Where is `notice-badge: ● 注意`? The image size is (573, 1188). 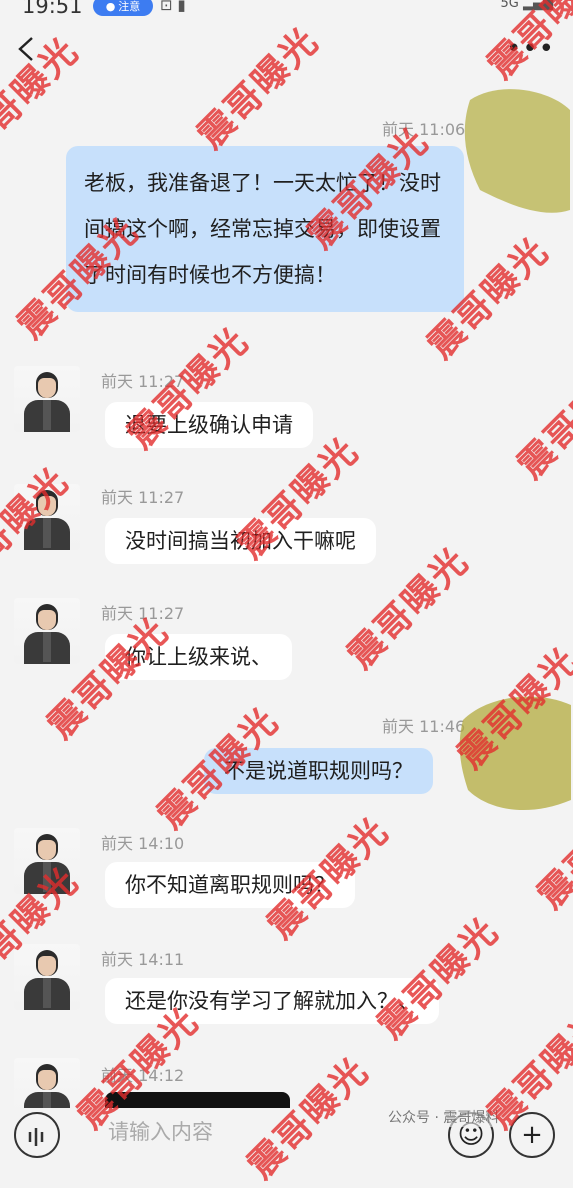
notice-badge: ● 注意 is located at coordinates (123, 8).